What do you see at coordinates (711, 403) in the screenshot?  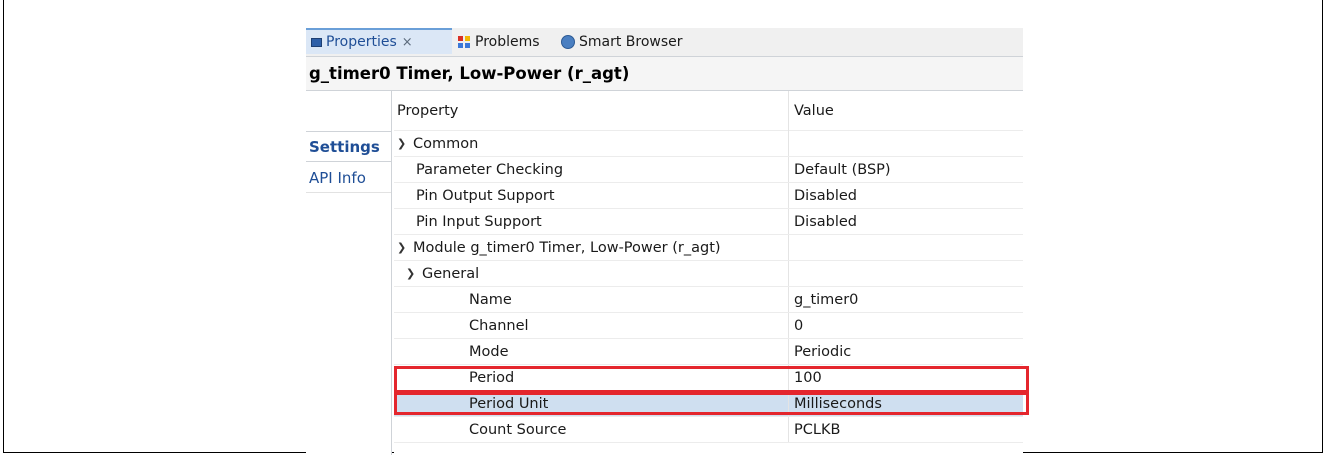 I see `highlight-box-period-unit` at bounding box center [711, 403].